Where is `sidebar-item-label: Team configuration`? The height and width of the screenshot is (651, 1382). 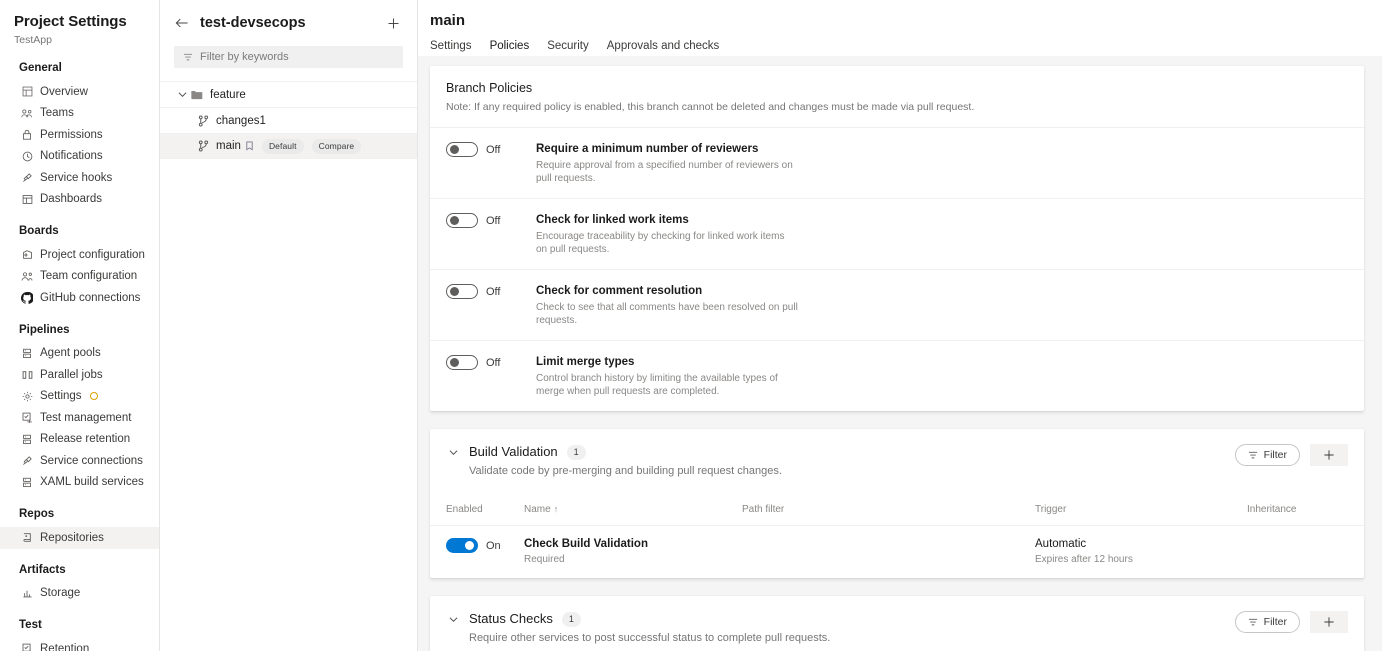 sidebar-item-label: Team configuration is located at coordinates (89, 276).